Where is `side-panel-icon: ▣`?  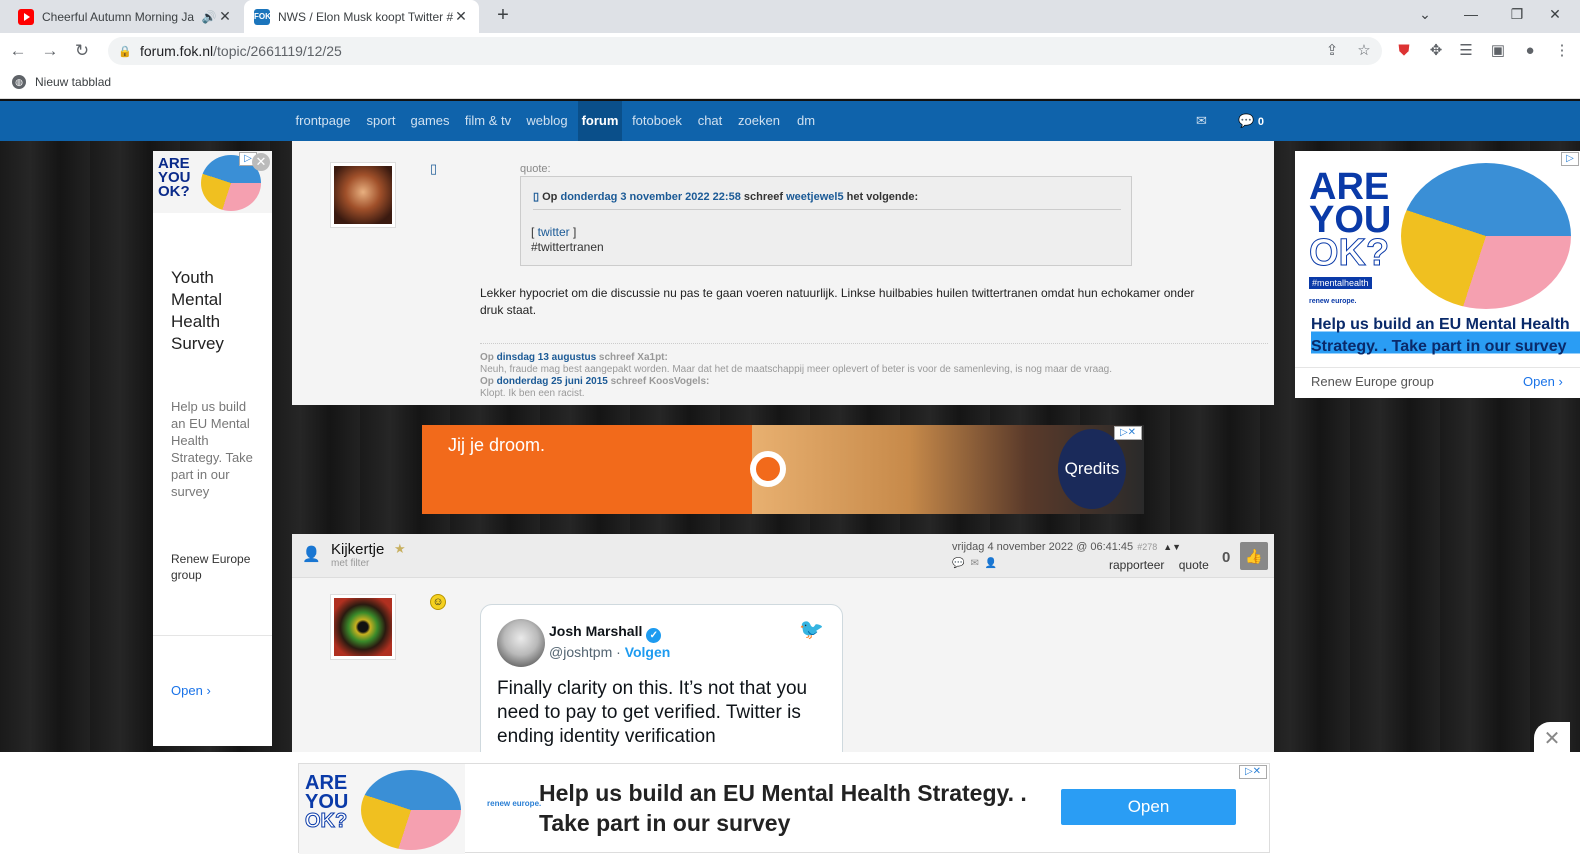
side-panel-icon: ▣ is located at coordinates (1498, 51).